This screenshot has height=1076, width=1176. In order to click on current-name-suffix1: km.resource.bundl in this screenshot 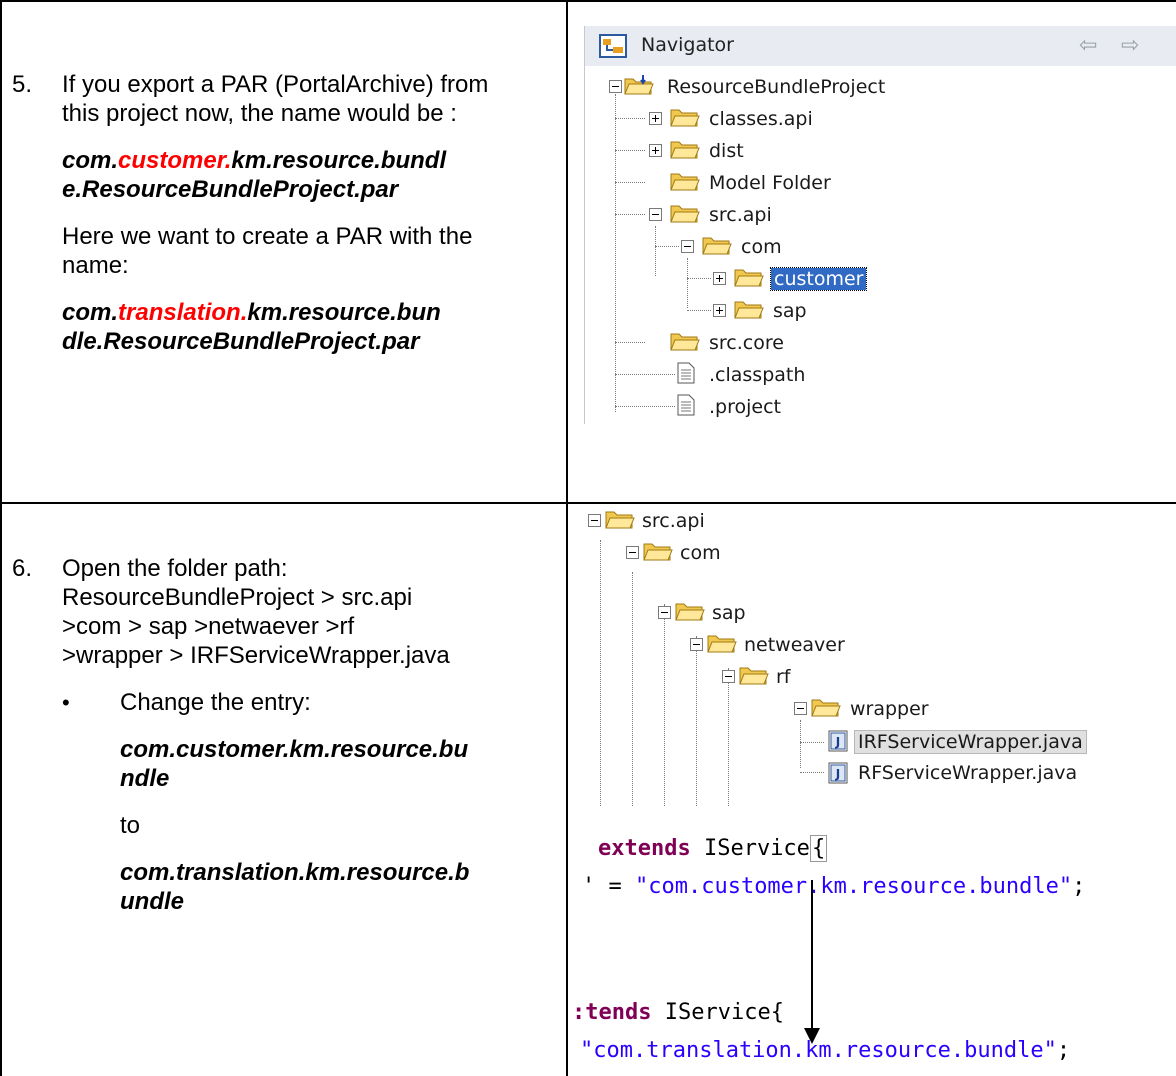, I will do `click(339, 160)`.